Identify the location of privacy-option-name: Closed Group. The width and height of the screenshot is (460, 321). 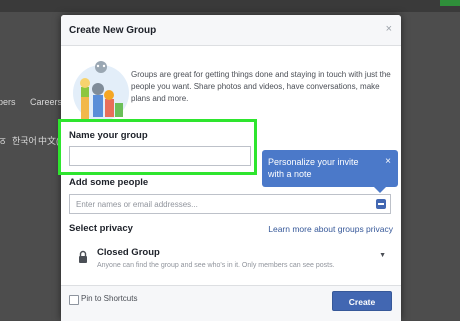
(128, 252).